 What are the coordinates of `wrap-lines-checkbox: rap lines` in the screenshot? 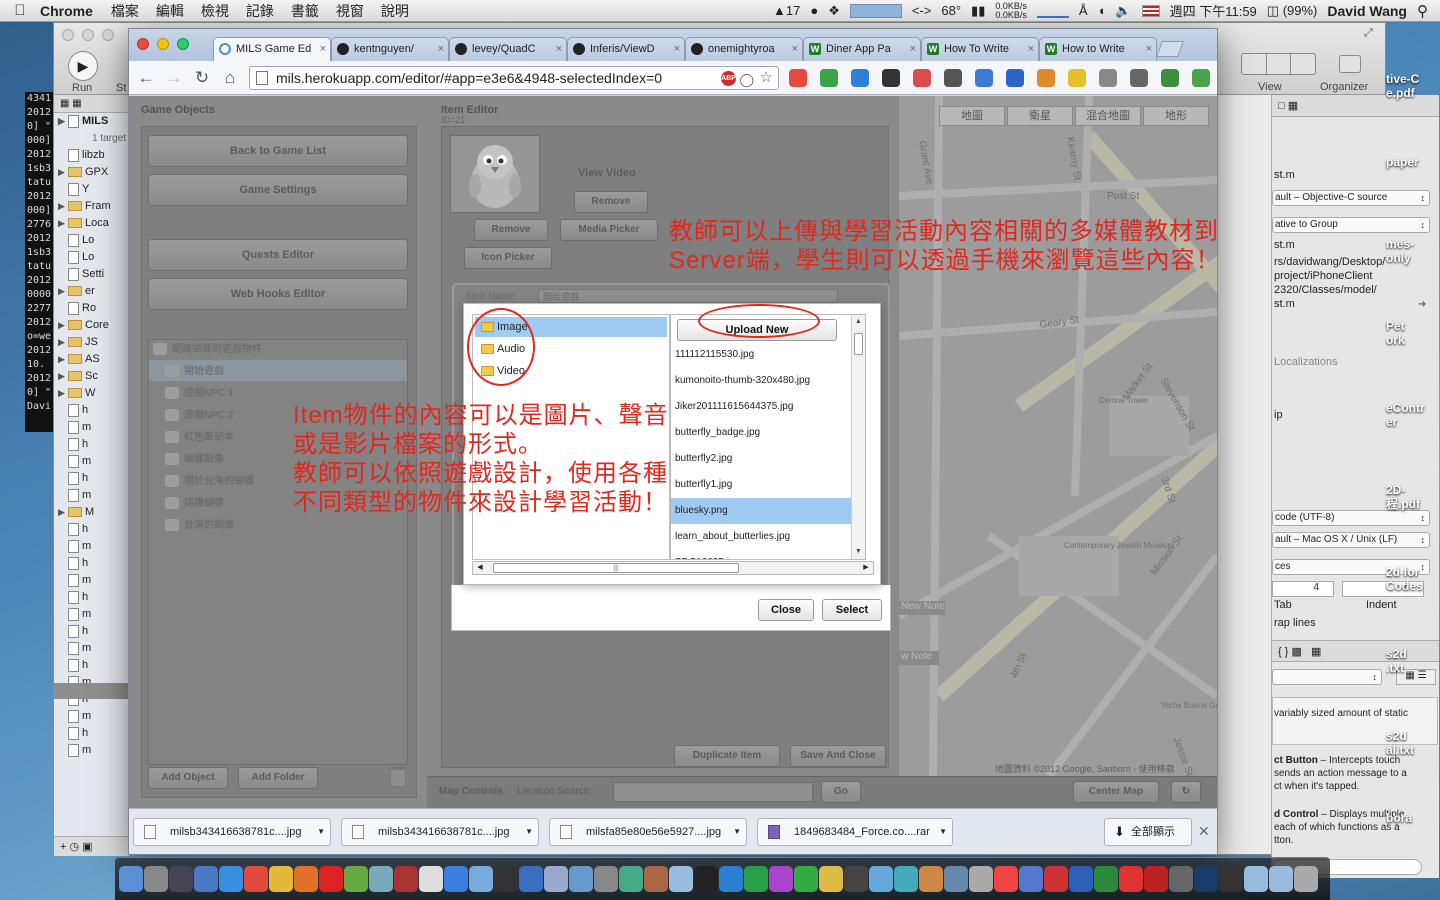 It's located at (1295, 623).